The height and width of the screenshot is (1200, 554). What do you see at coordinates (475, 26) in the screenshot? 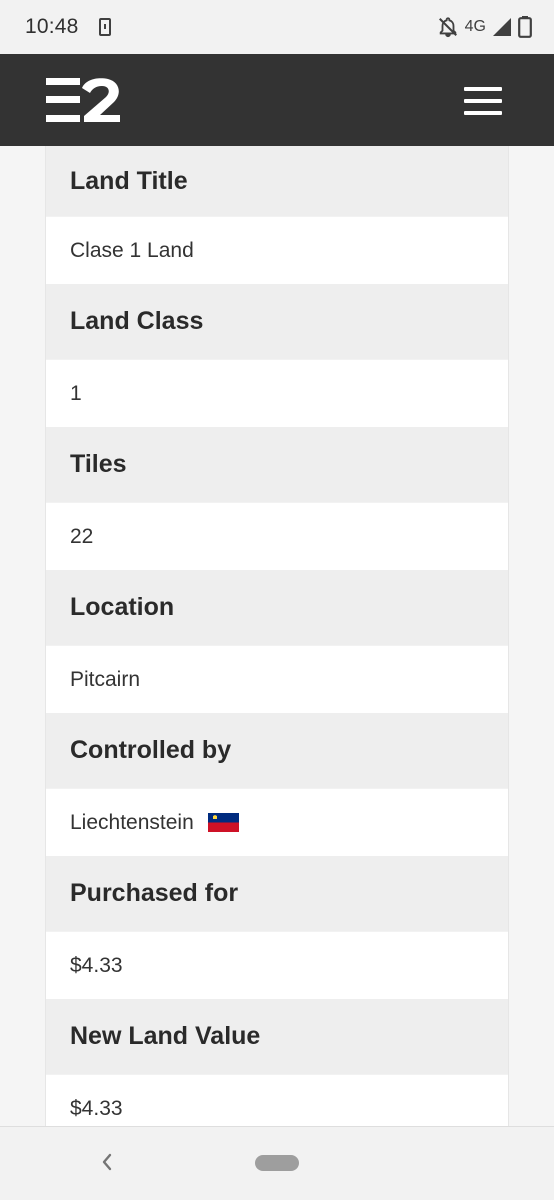
I see `network-type: 4G` at bounding box center [475, 26].